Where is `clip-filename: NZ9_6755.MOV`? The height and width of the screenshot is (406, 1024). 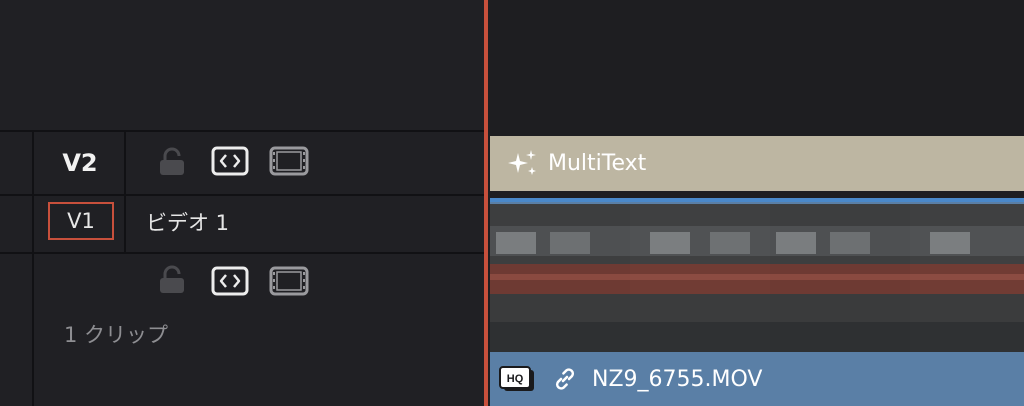 clip-filename: NZ9_6755.MOV is located at coordinates (677, 379).